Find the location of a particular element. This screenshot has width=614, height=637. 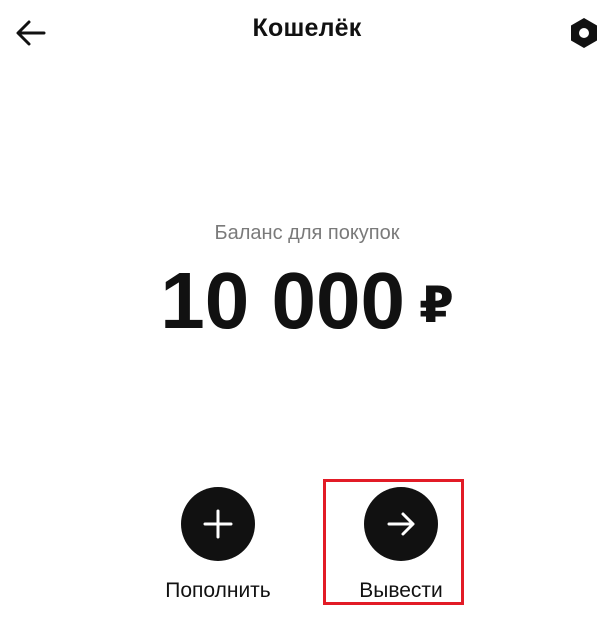

hexagon-settings-icon is located at coordinates (584, 33).